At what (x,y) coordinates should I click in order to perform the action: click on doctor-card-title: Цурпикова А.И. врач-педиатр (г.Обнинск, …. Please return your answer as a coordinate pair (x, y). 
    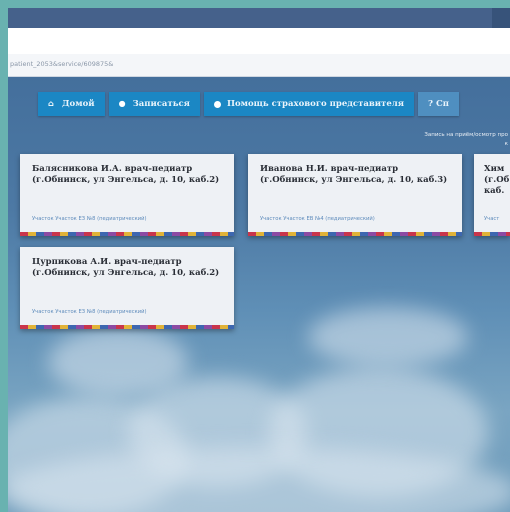
    Looking at the image, I should click on (126, 267).